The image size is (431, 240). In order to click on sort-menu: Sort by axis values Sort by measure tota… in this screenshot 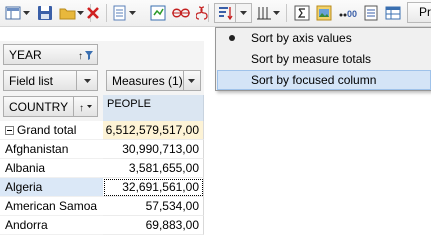, I will do `click(323, 59)`.